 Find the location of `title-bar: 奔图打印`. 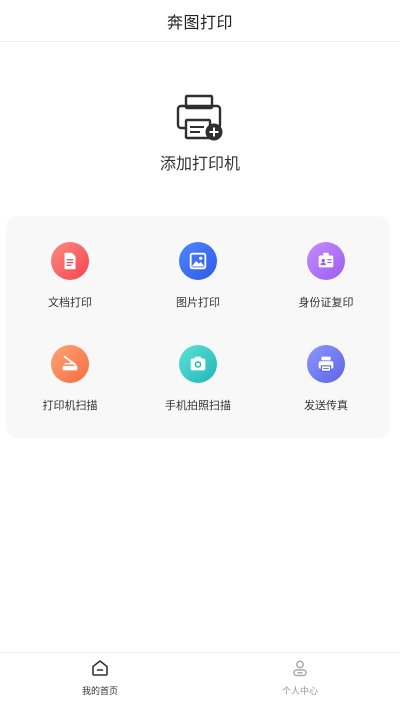

title-bar: 奔图打印 is located at coordinates (200, 21).